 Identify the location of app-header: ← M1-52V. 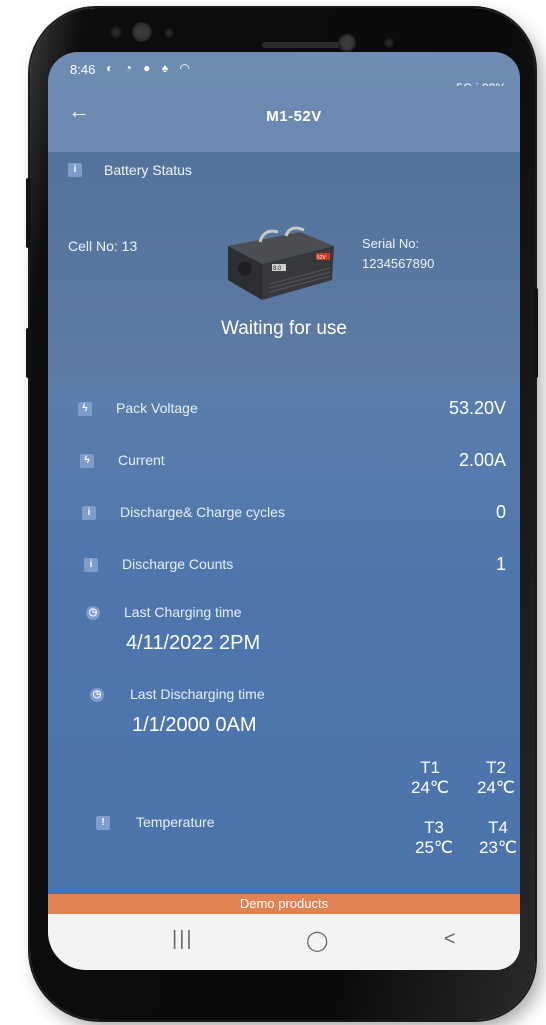
(284, 119).